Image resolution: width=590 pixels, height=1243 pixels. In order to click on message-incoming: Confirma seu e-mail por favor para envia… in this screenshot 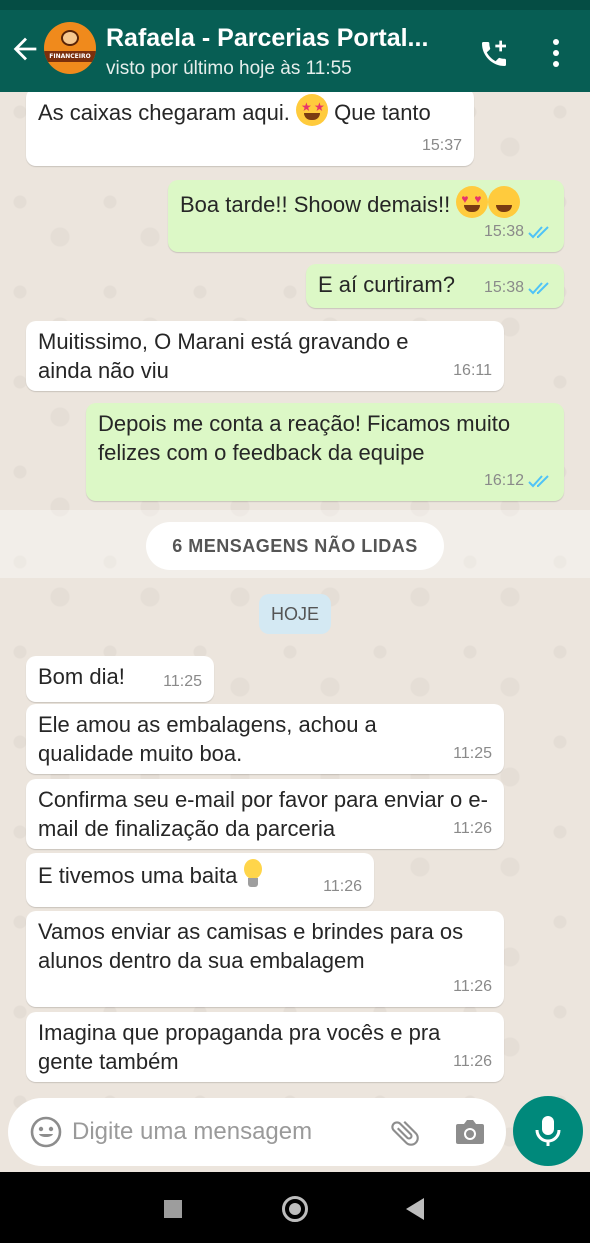, I will do `click(265, 814)`.